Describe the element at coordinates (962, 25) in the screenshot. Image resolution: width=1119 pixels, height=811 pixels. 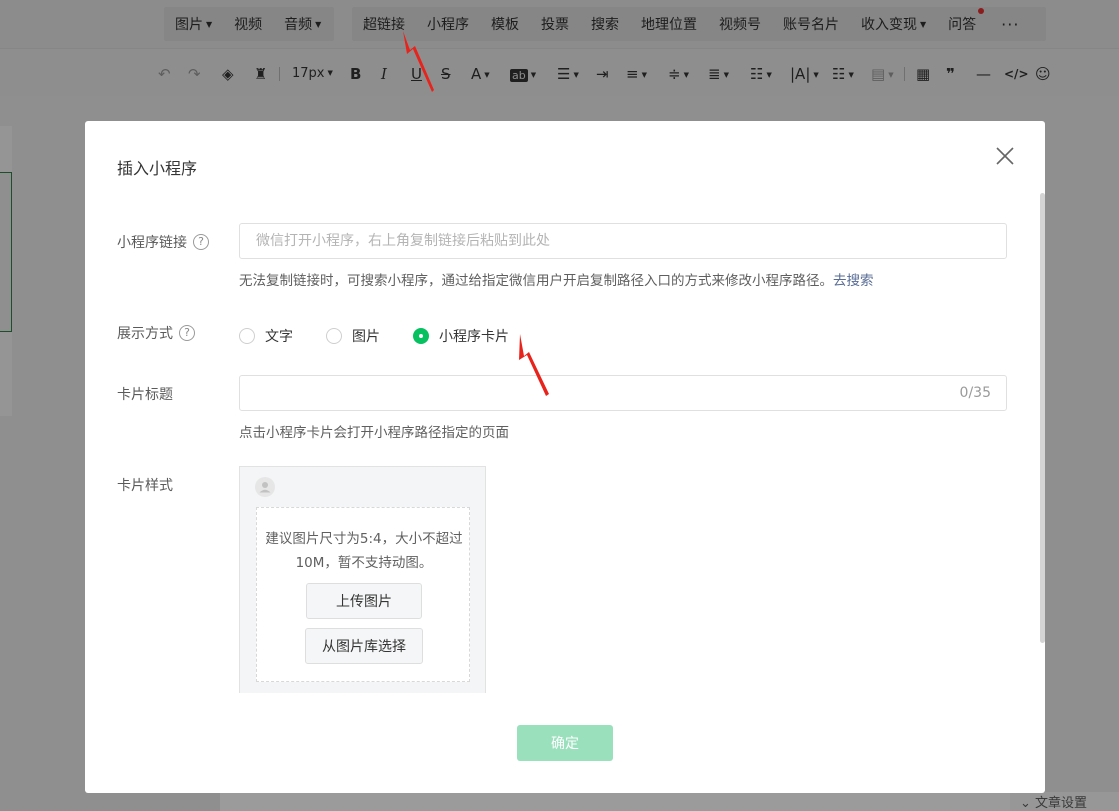
I see `menu-item-label: 问答` at that location.